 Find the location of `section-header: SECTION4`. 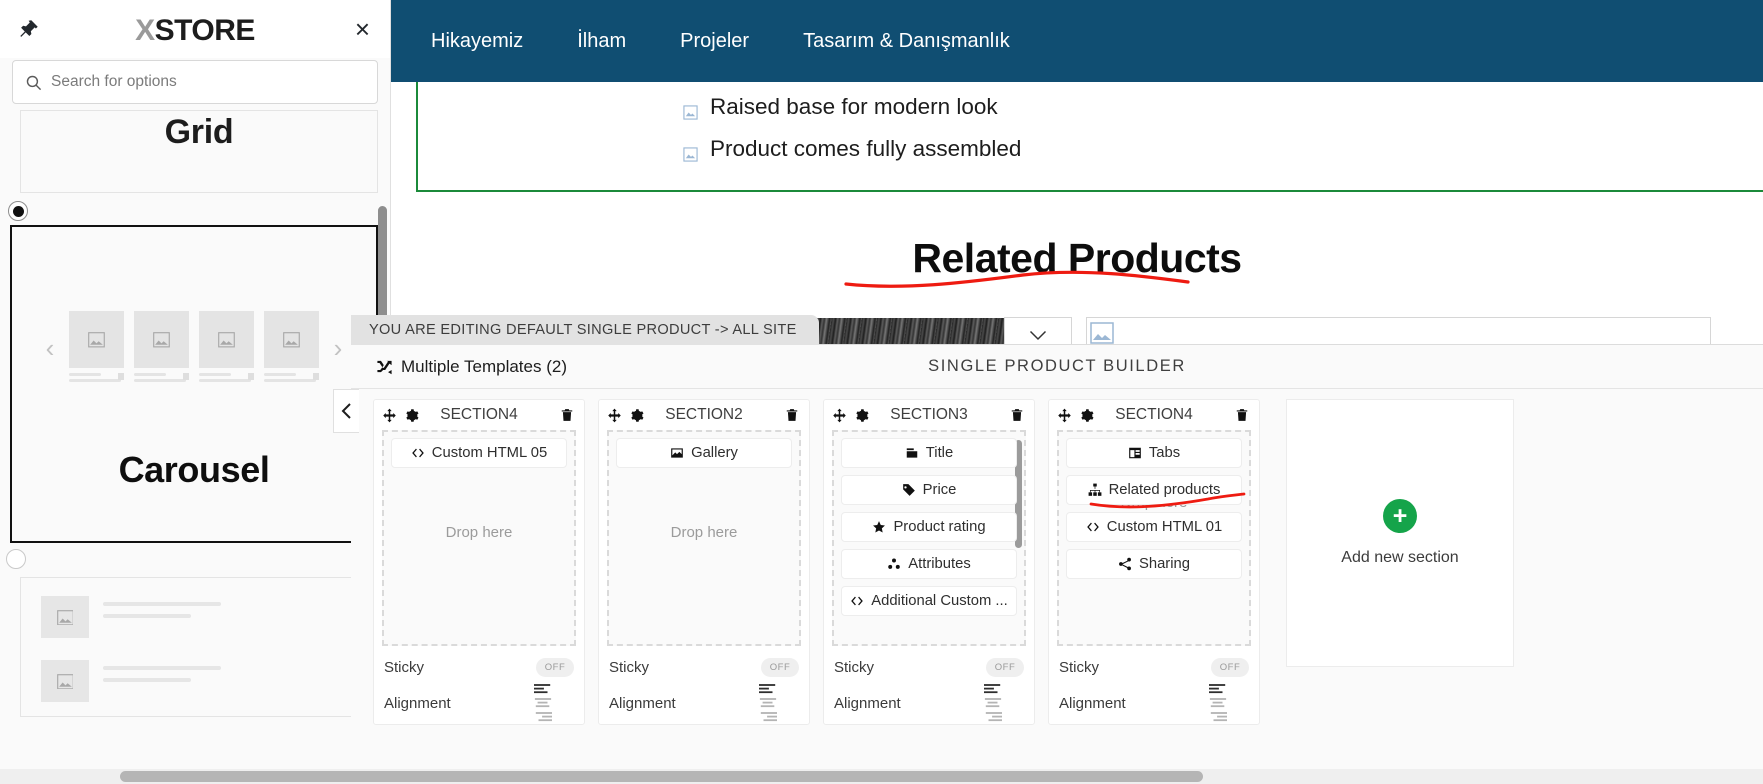

section-header: SECTION4 is located at coordinates (479, 415).